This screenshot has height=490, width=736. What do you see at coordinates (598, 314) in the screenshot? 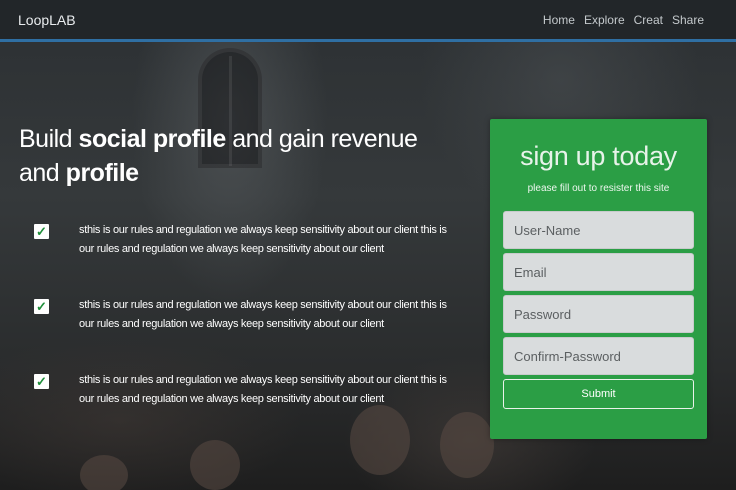
I see `password-field` at bounding box center [598, 314].